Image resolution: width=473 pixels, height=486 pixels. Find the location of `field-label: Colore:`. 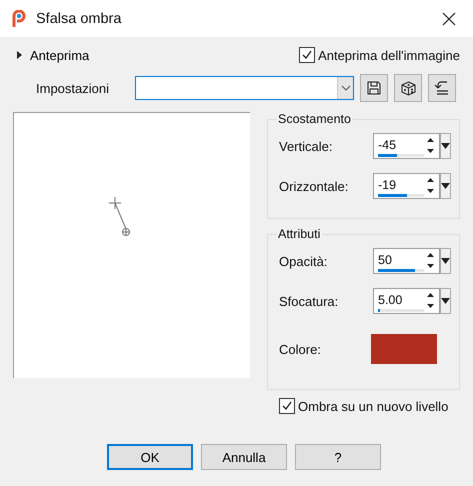

field-label: Colore: is located at coordinates (299, 349).